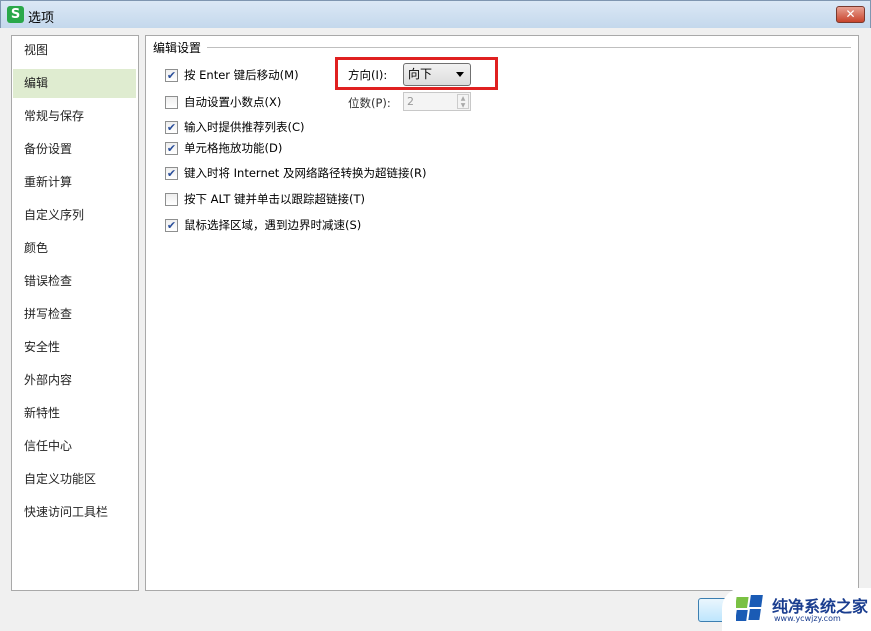 Image resolution: width=871 pixels, height=631 pixels. Describe the element at coordinates (460, 74) in the screenshot. I see `dropdown-arrow-icon` at that location.